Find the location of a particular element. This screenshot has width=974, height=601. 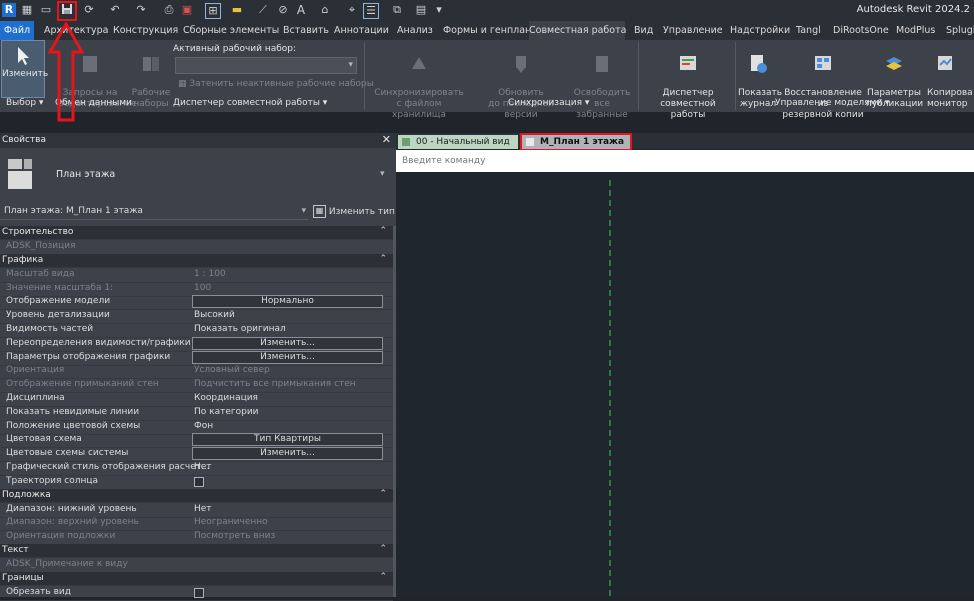

tab-modplus: ModPlus is located at coordinates (915, 30).